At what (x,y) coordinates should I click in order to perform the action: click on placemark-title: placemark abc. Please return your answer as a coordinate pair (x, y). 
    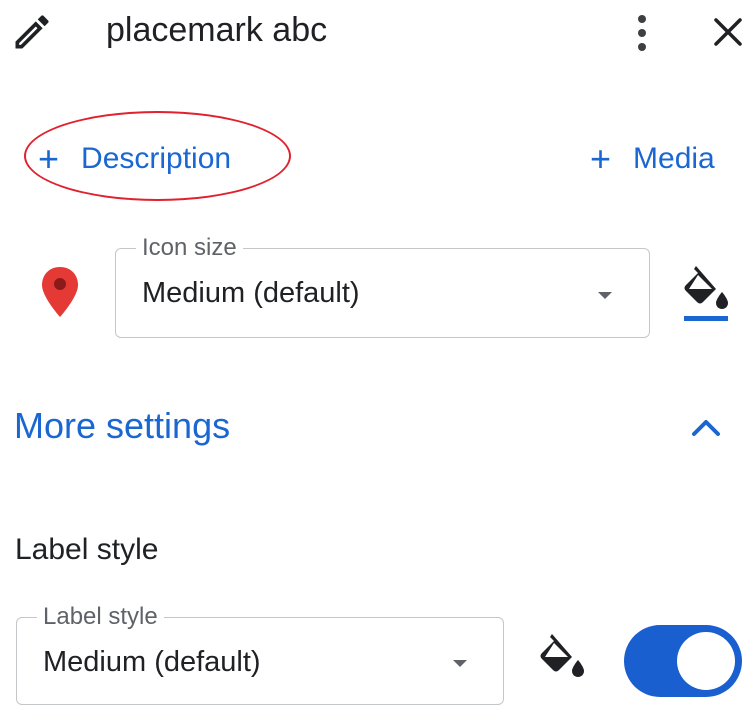
    Looking at the image, I should click on (216, 30).